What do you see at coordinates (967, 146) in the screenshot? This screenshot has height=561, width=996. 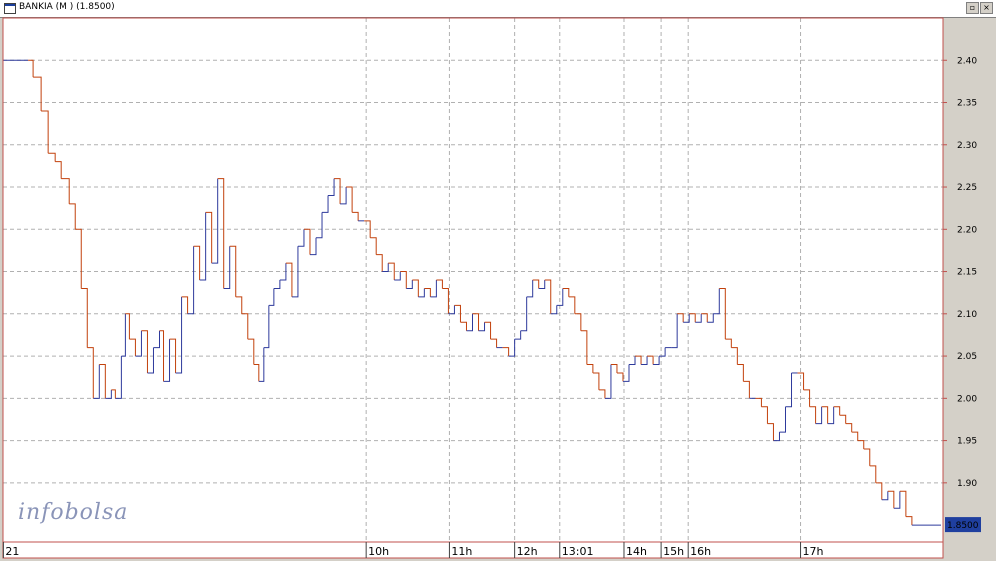 I see `y-tick-label: 2.30` at bounding box center [967, 146].